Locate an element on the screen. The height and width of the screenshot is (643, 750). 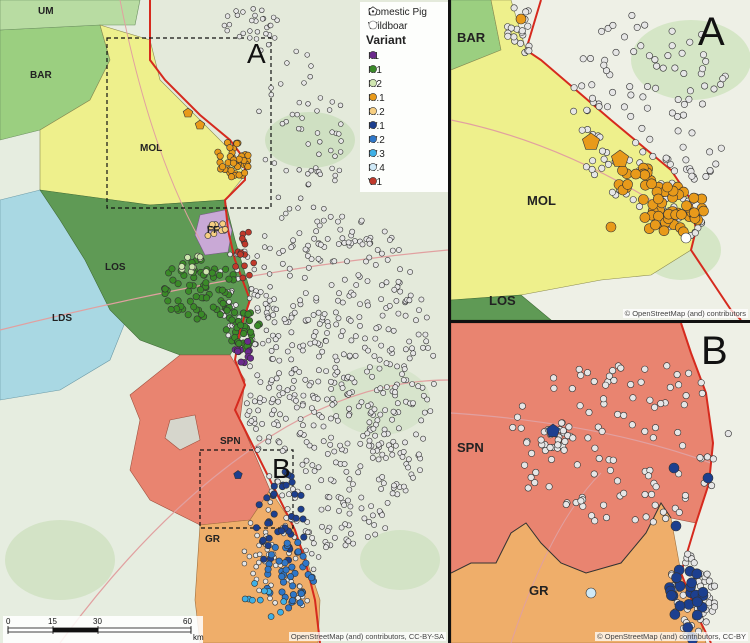
variant-iii-2-point is located at coordinates (225, 229).